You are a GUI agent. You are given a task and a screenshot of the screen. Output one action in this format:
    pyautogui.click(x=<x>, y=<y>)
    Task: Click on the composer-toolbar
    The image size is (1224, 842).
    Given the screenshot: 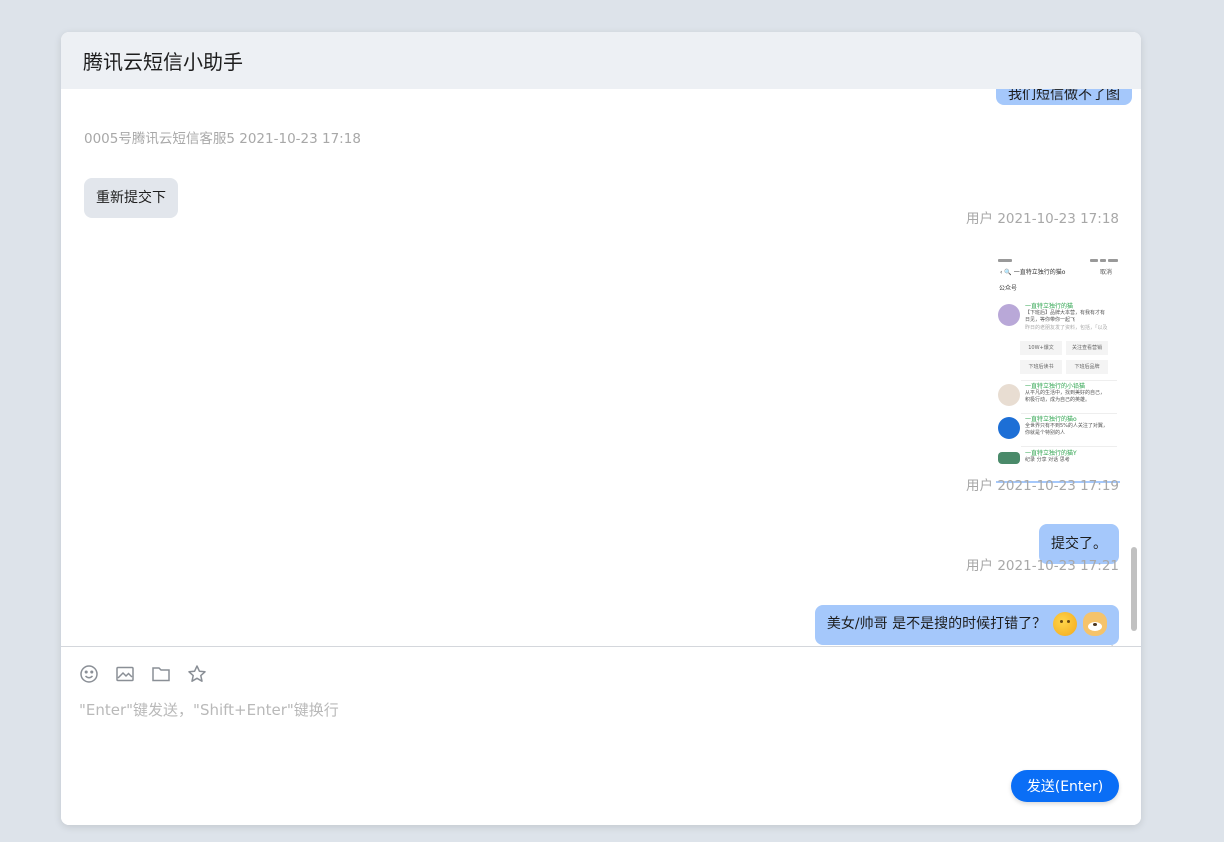 What is the action you would take?
    pyautogui.click(x=143, y=674)
    